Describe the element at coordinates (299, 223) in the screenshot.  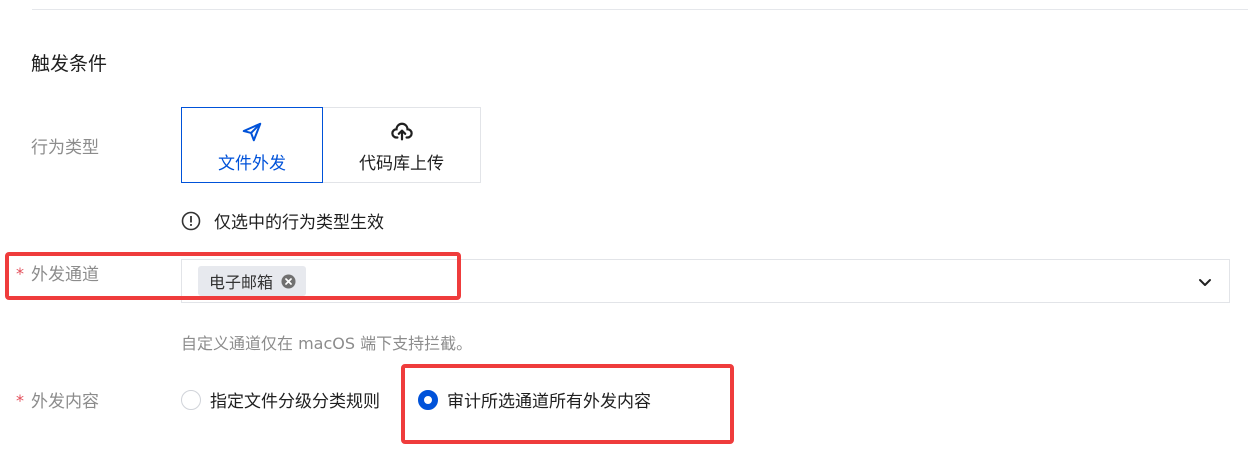
I see `hint-text: 仅选中的行为类型生效` at that location.